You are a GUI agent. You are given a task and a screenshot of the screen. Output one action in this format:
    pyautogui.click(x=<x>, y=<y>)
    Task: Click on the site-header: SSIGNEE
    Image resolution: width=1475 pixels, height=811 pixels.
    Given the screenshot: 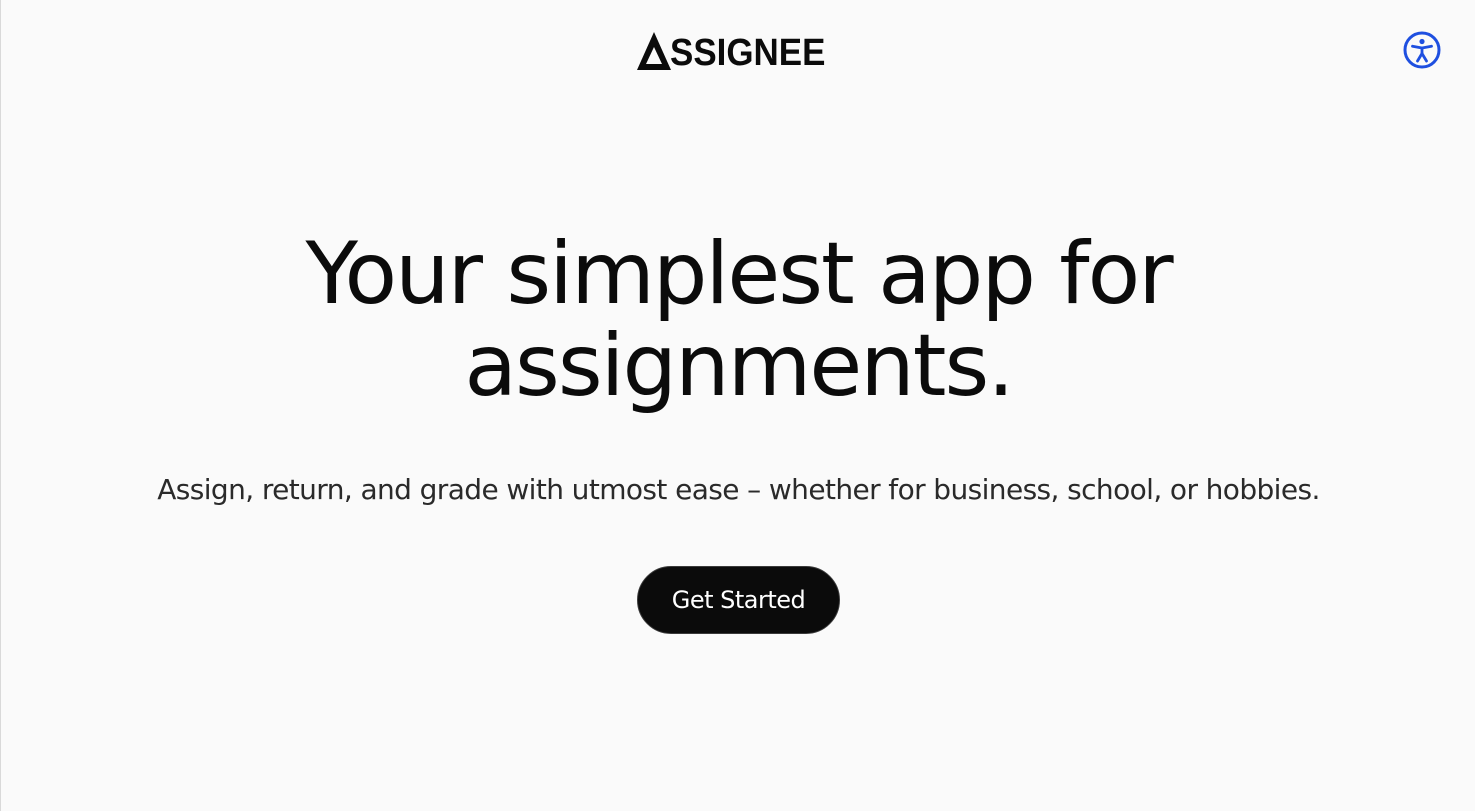 What is the action you would take?
    pyautogui.click(x=738, y=50)
    